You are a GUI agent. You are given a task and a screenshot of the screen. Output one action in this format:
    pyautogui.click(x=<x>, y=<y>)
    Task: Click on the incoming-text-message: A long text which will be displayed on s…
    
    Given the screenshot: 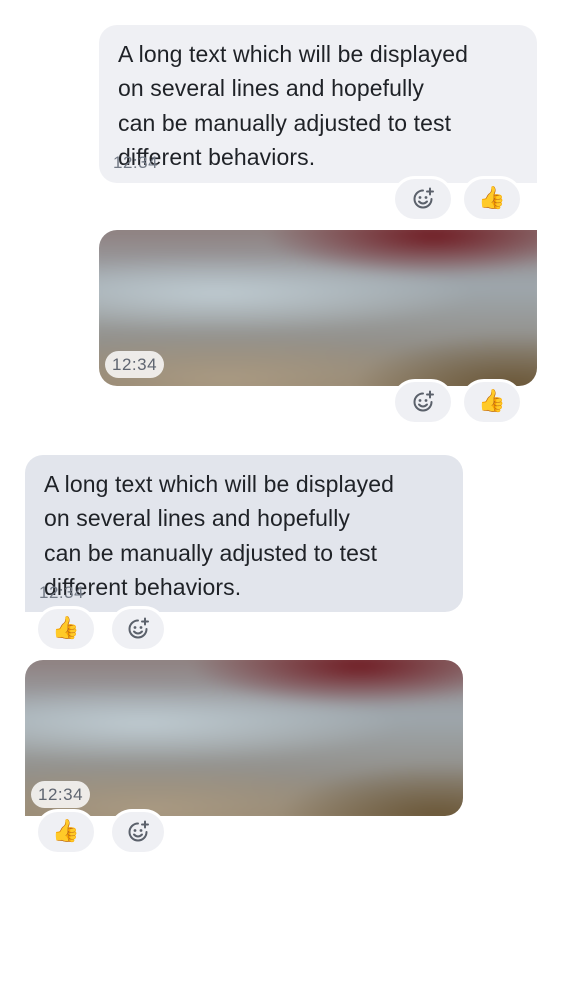 What is the action you would take?
    pyautogui.click(x=244, y=533)
    